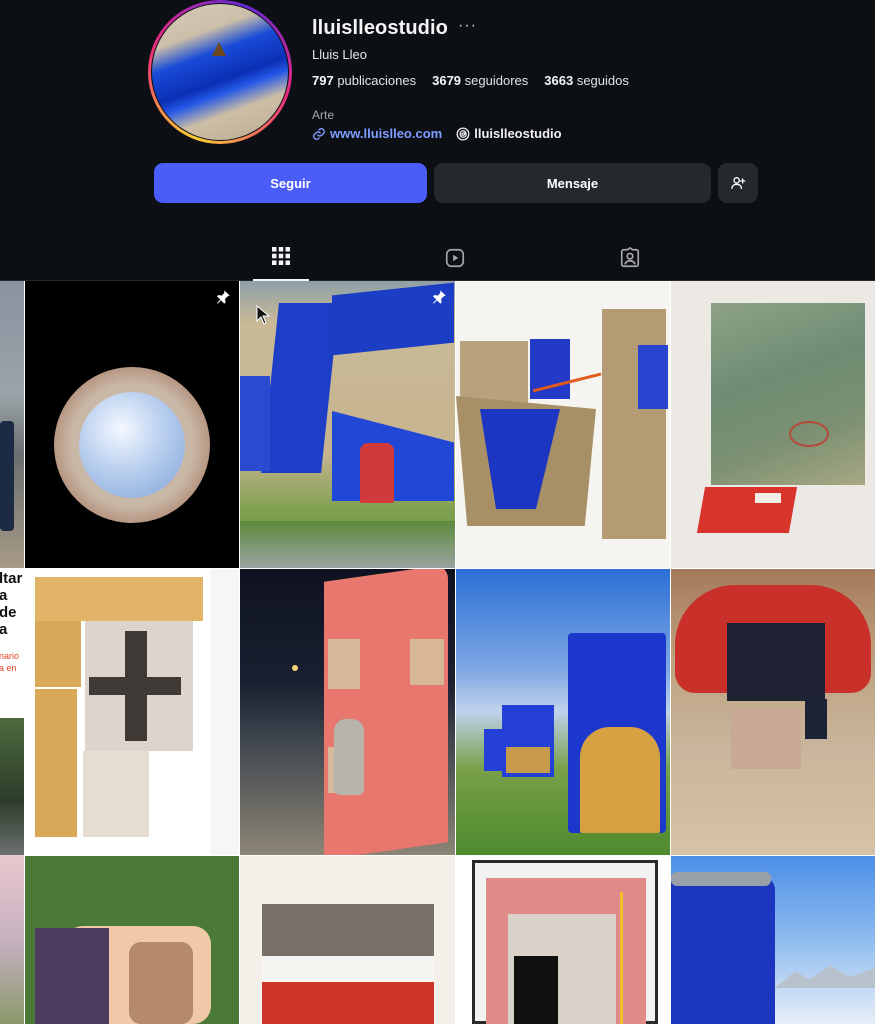 This screenshot has width=875, height=1024. I want to click on message-button: Mensaje, so click(572, 183).